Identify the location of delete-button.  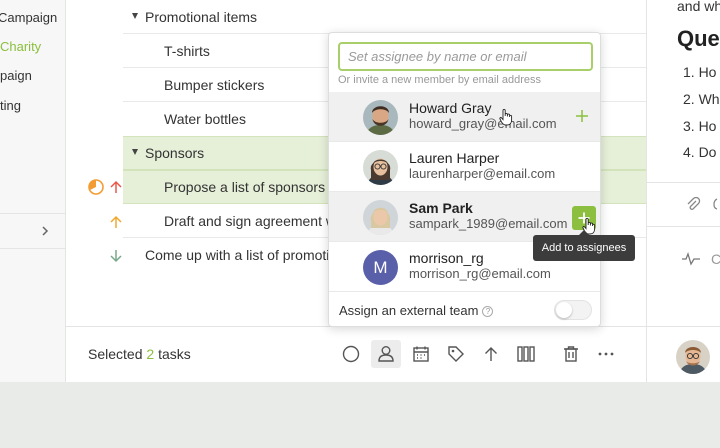
(571, 354).